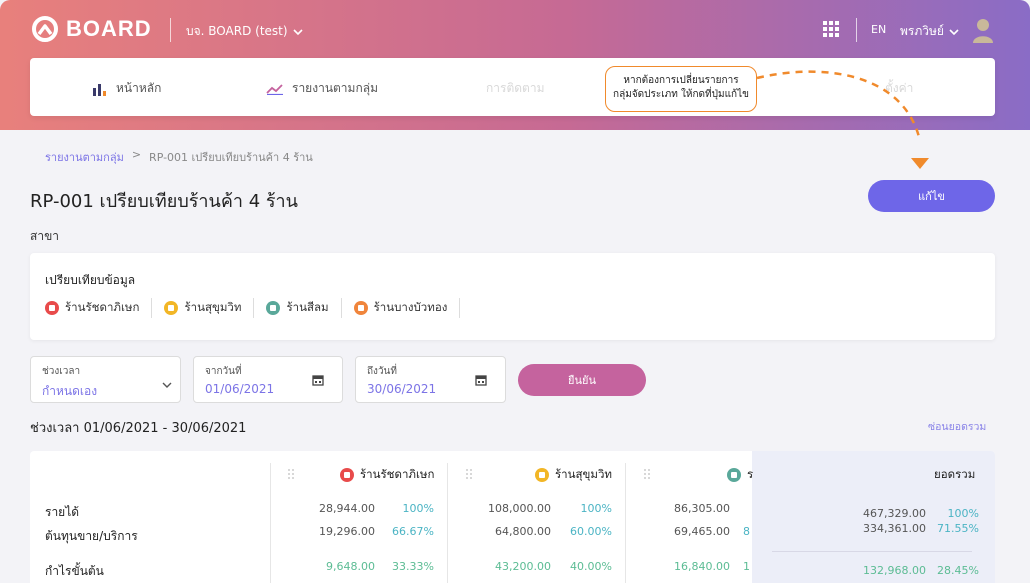 This screenshot has width=1030, height=583. I want to click on company-selector: บจ. BOARD (test), so click(244, 31).